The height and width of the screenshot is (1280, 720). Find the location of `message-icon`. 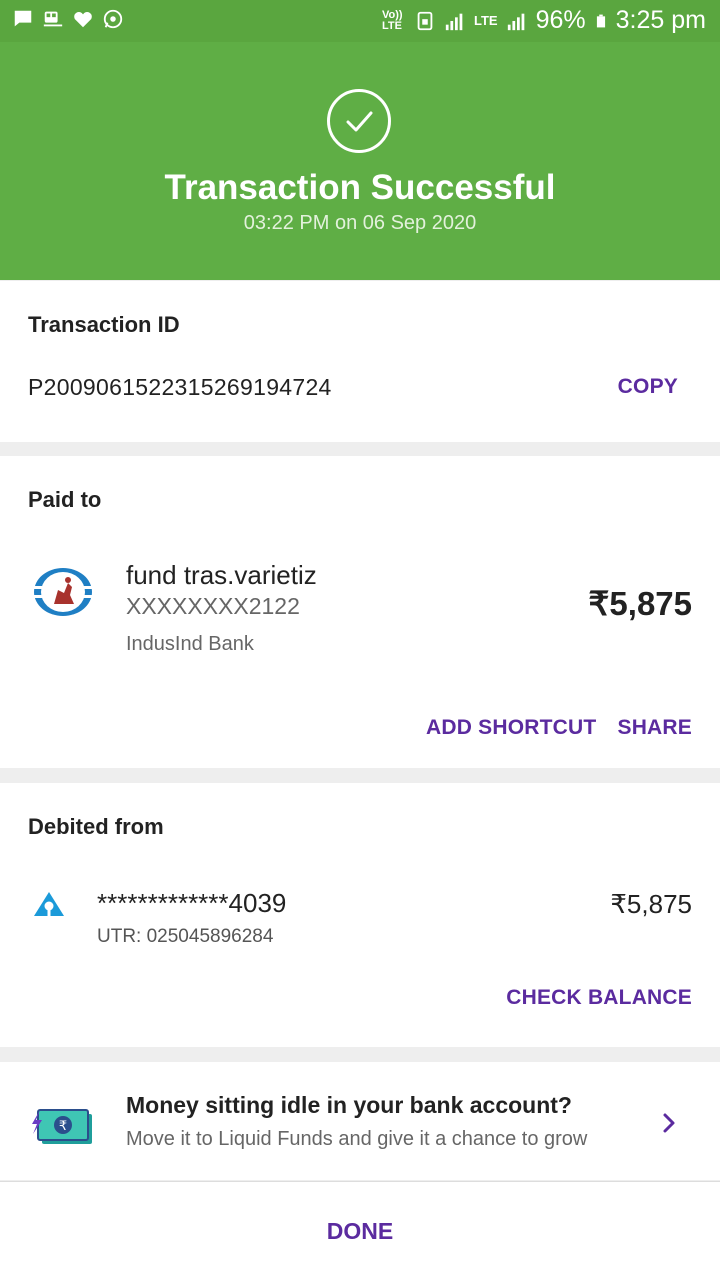

message-icon is located at coordinates (23, 18).